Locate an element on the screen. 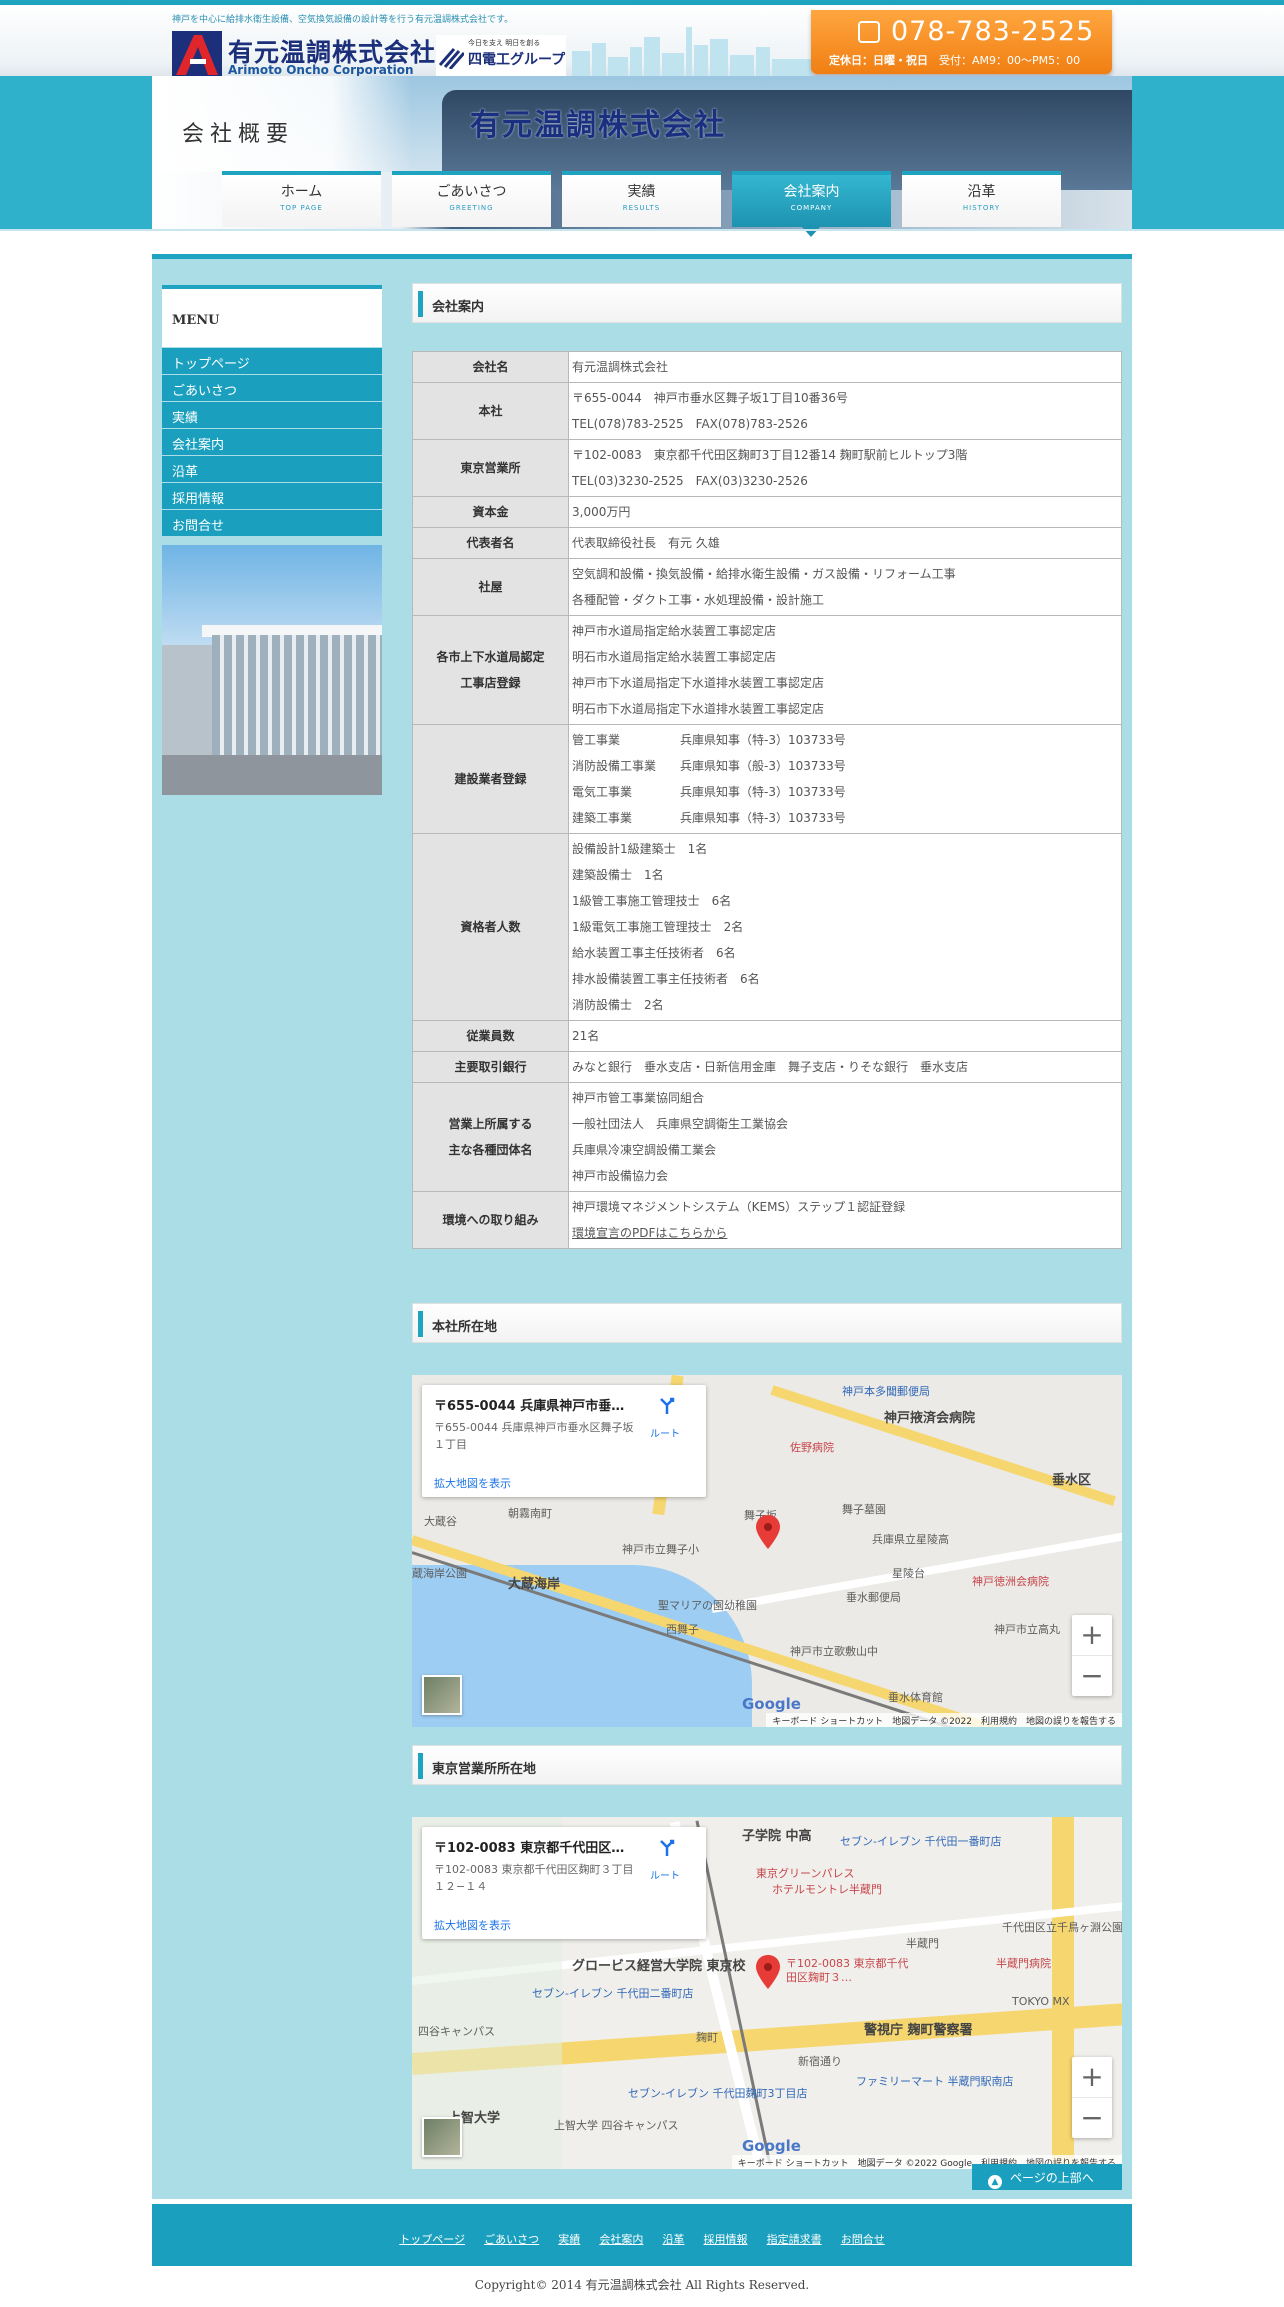 This screenshot has width=1284, height=2307. photo-facade is located at coordinates (297, 695).